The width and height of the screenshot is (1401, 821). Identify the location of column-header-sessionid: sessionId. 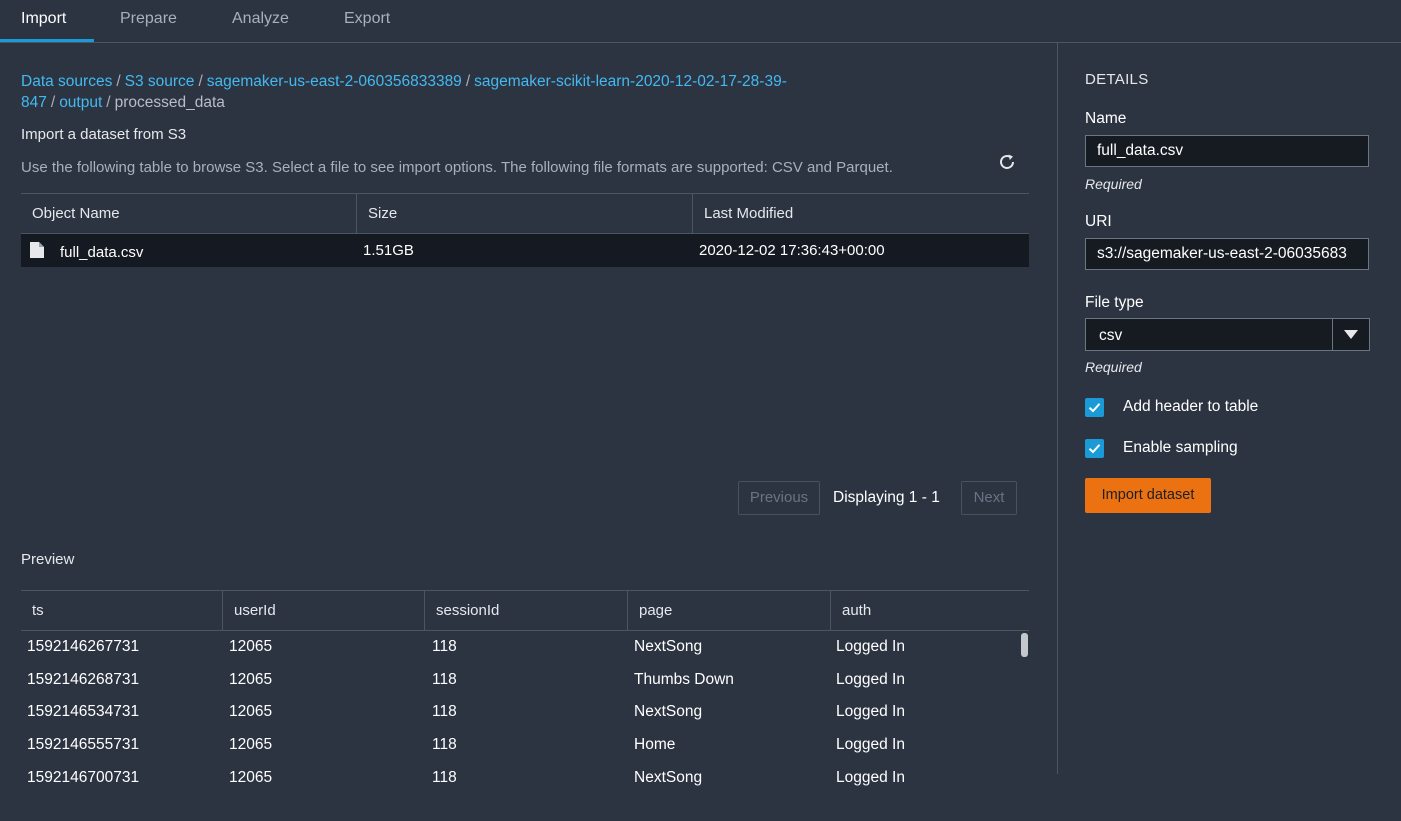
(468, 610).